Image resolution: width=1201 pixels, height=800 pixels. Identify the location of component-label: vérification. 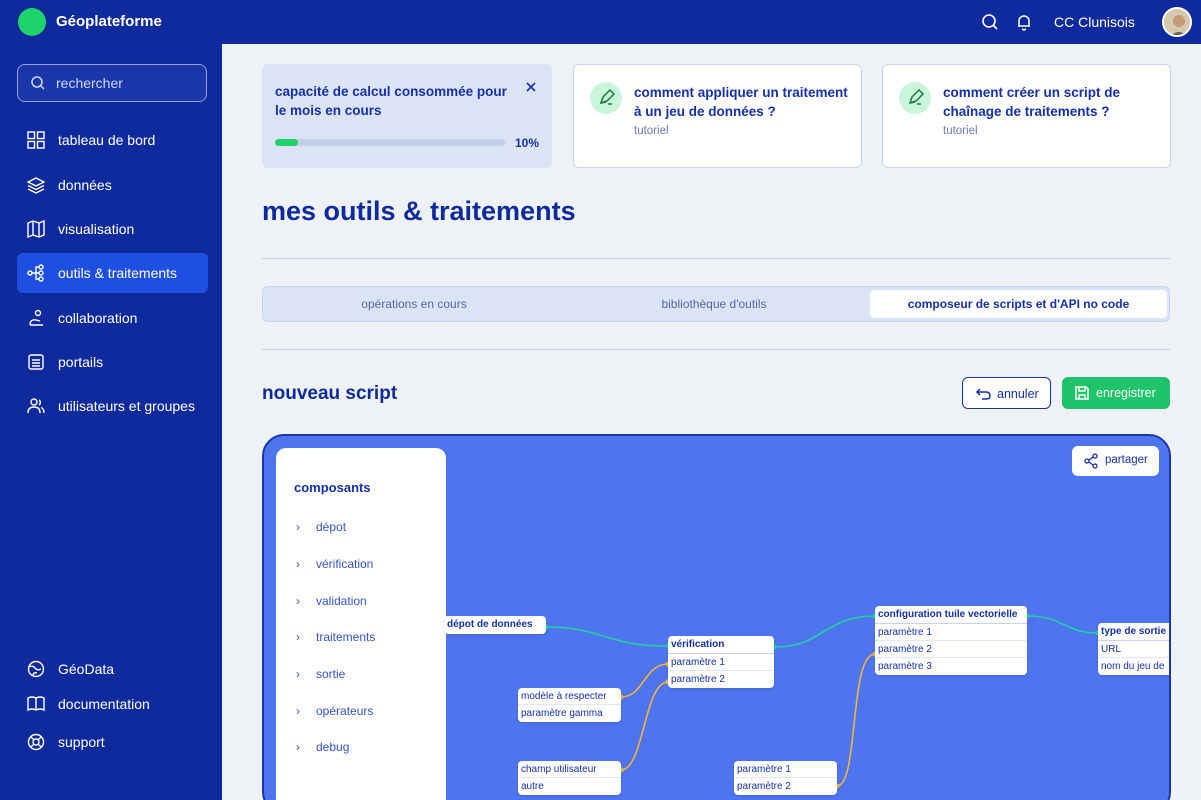
(345, 564).